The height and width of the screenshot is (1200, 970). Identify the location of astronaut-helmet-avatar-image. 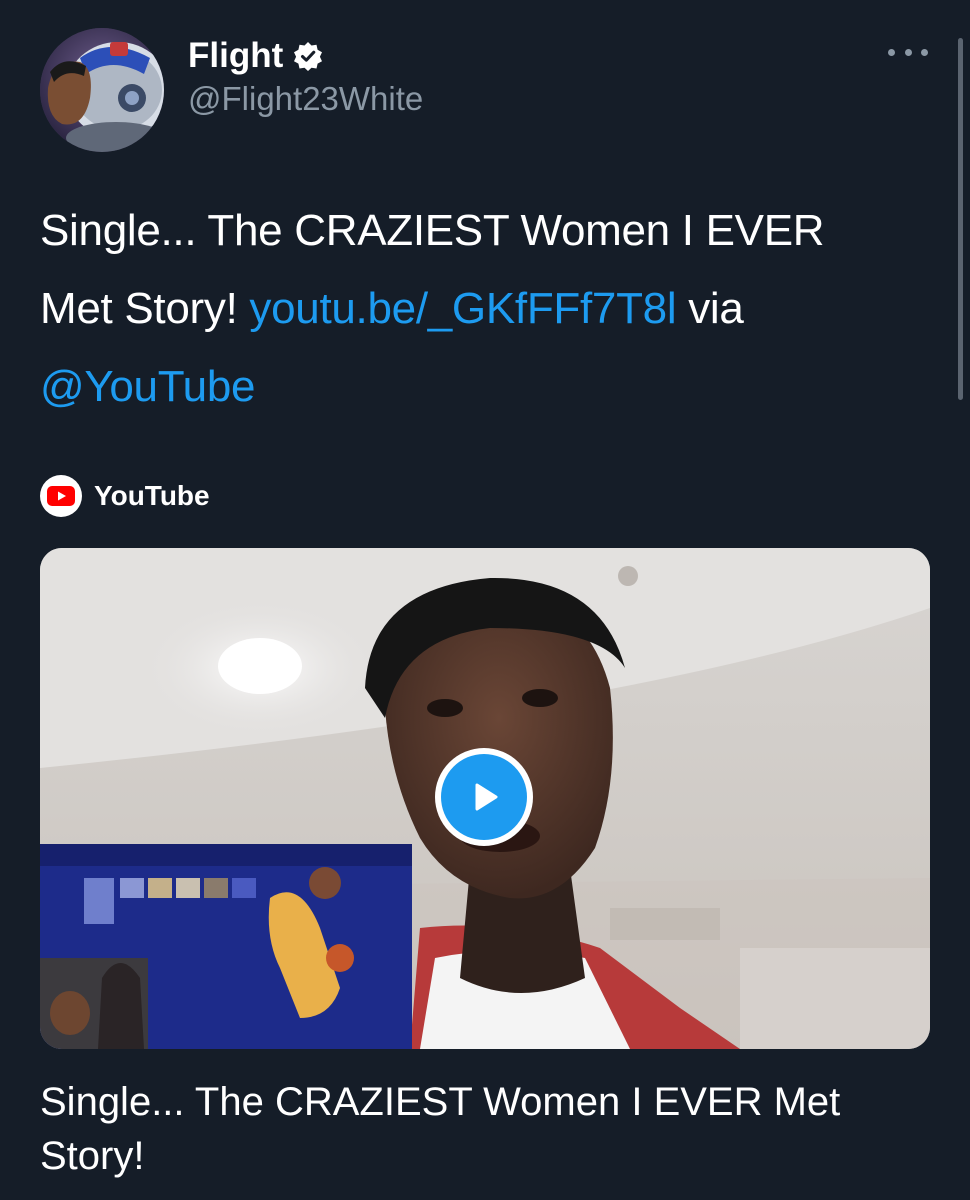
(102, 90).